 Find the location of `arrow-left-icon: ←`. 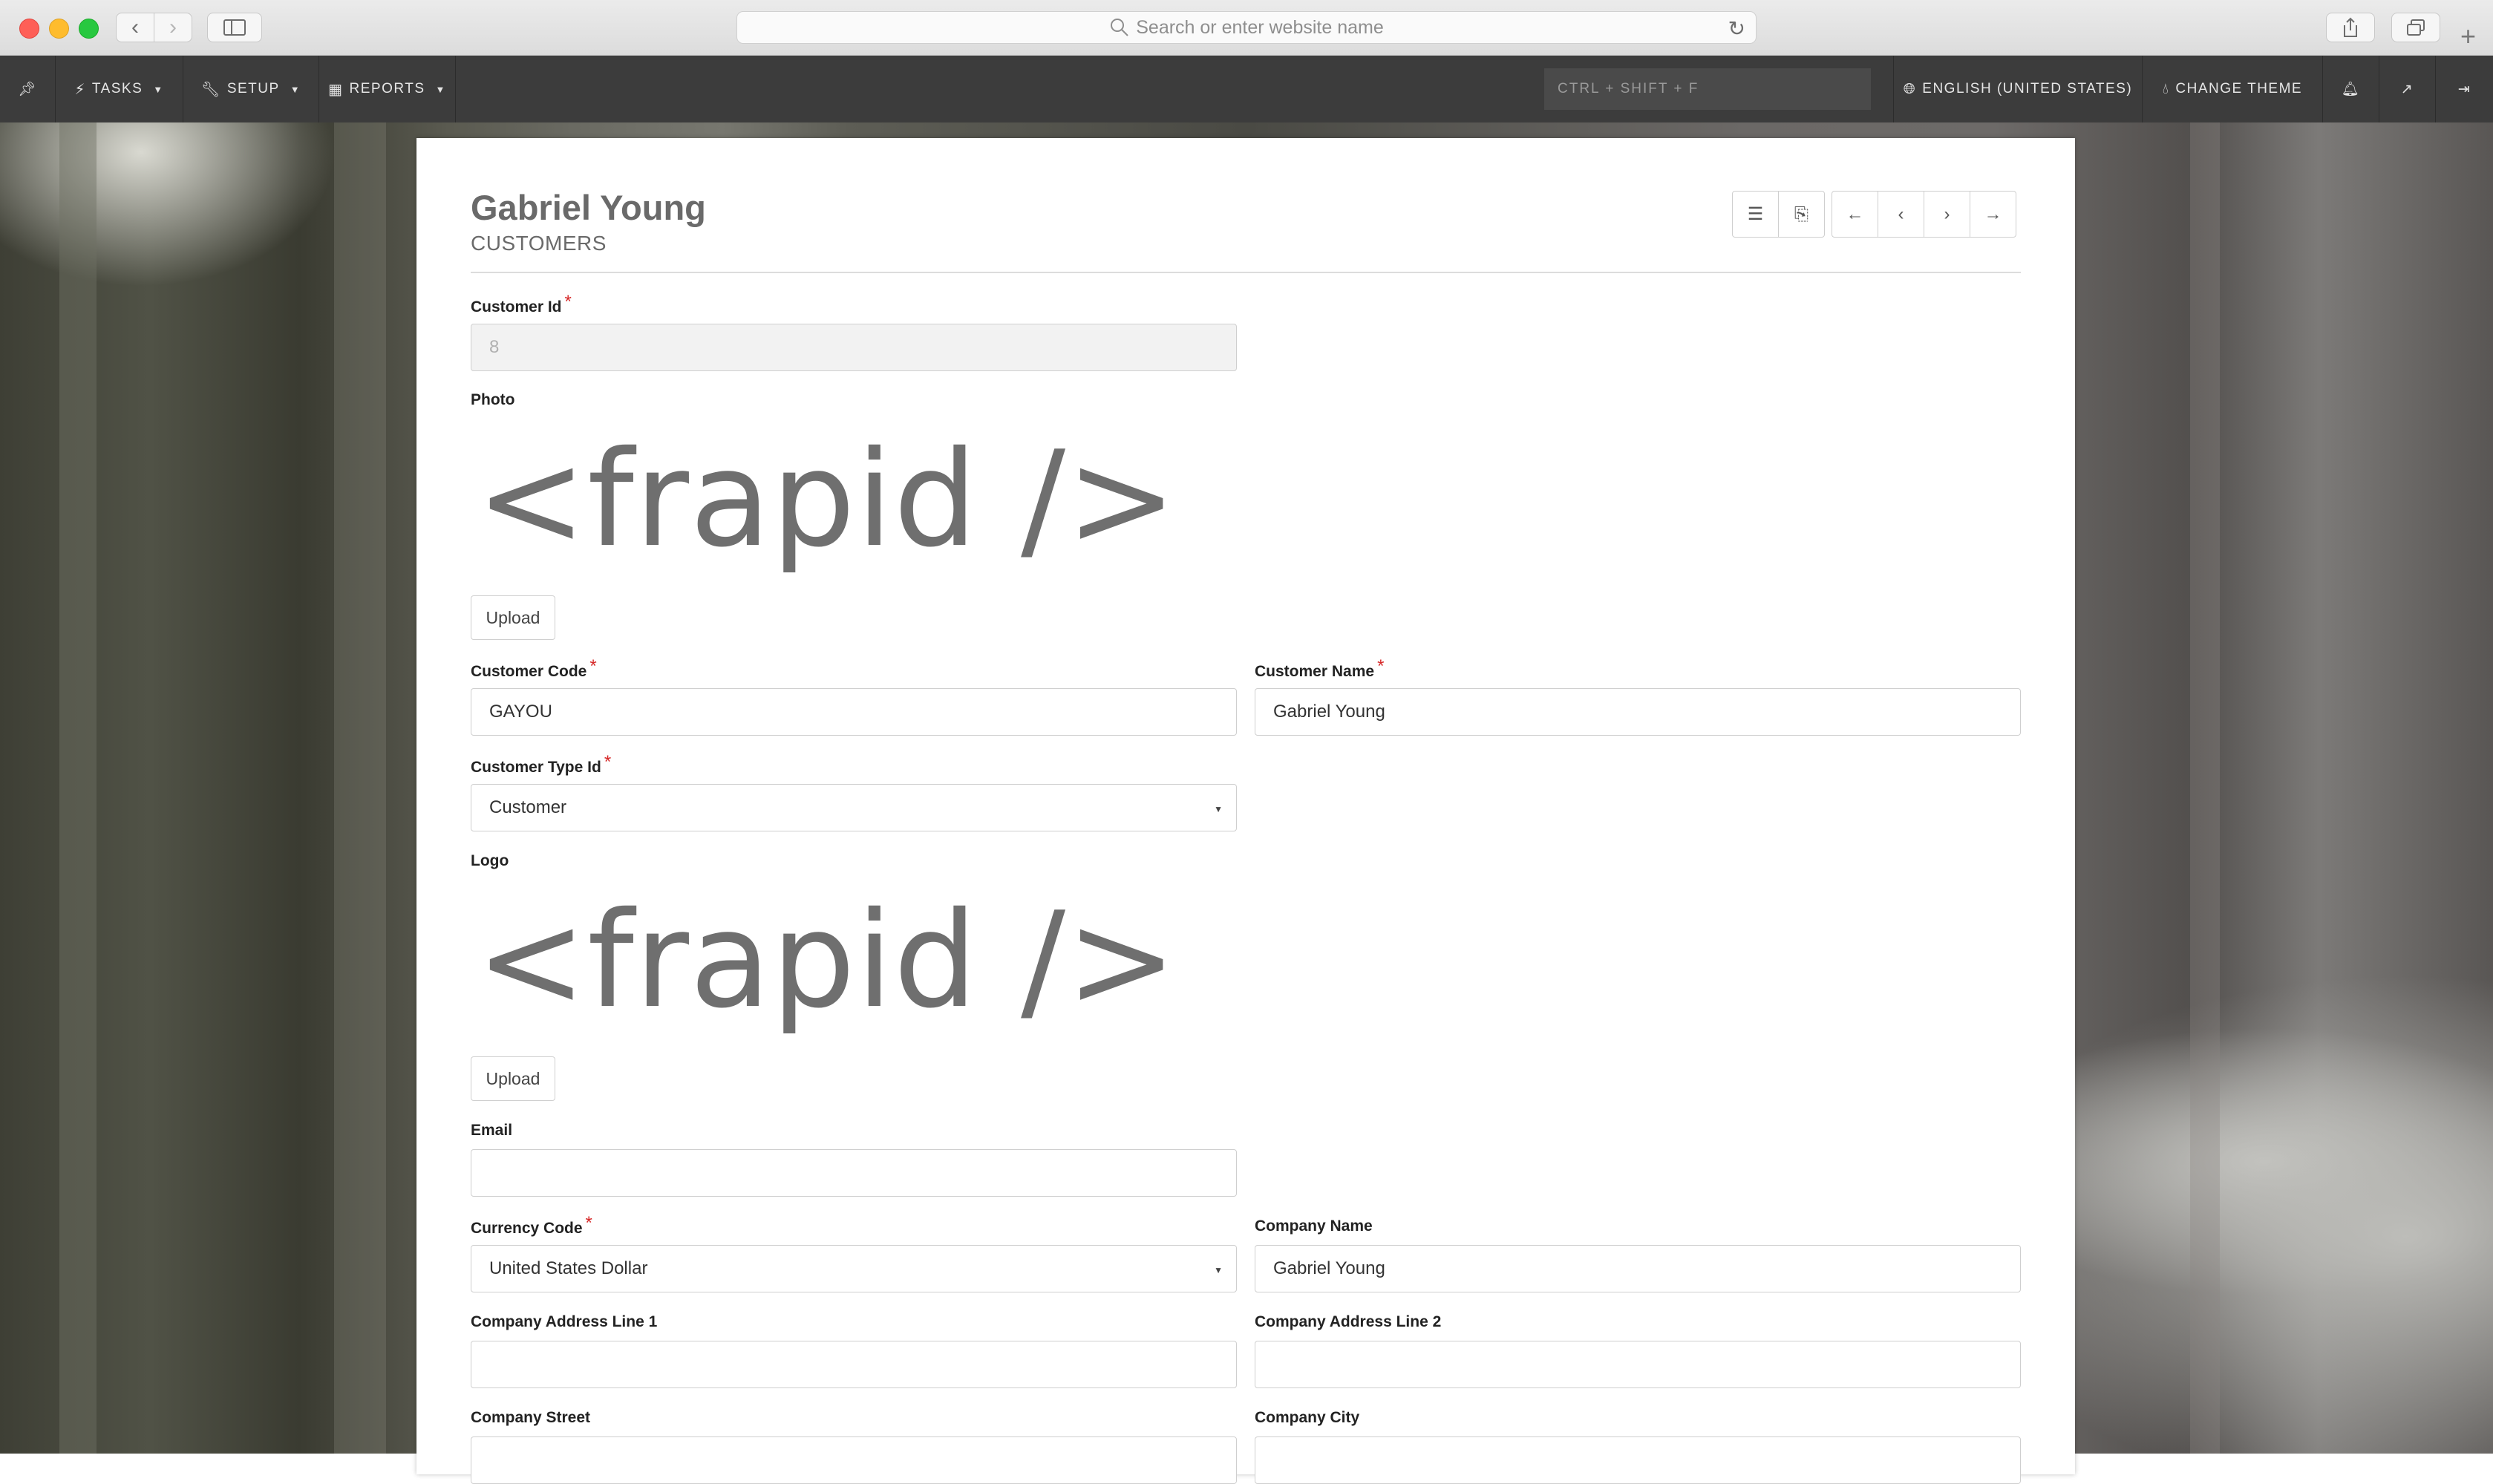

arrow-left-icon: ← is located at coordinates (1855, 213).